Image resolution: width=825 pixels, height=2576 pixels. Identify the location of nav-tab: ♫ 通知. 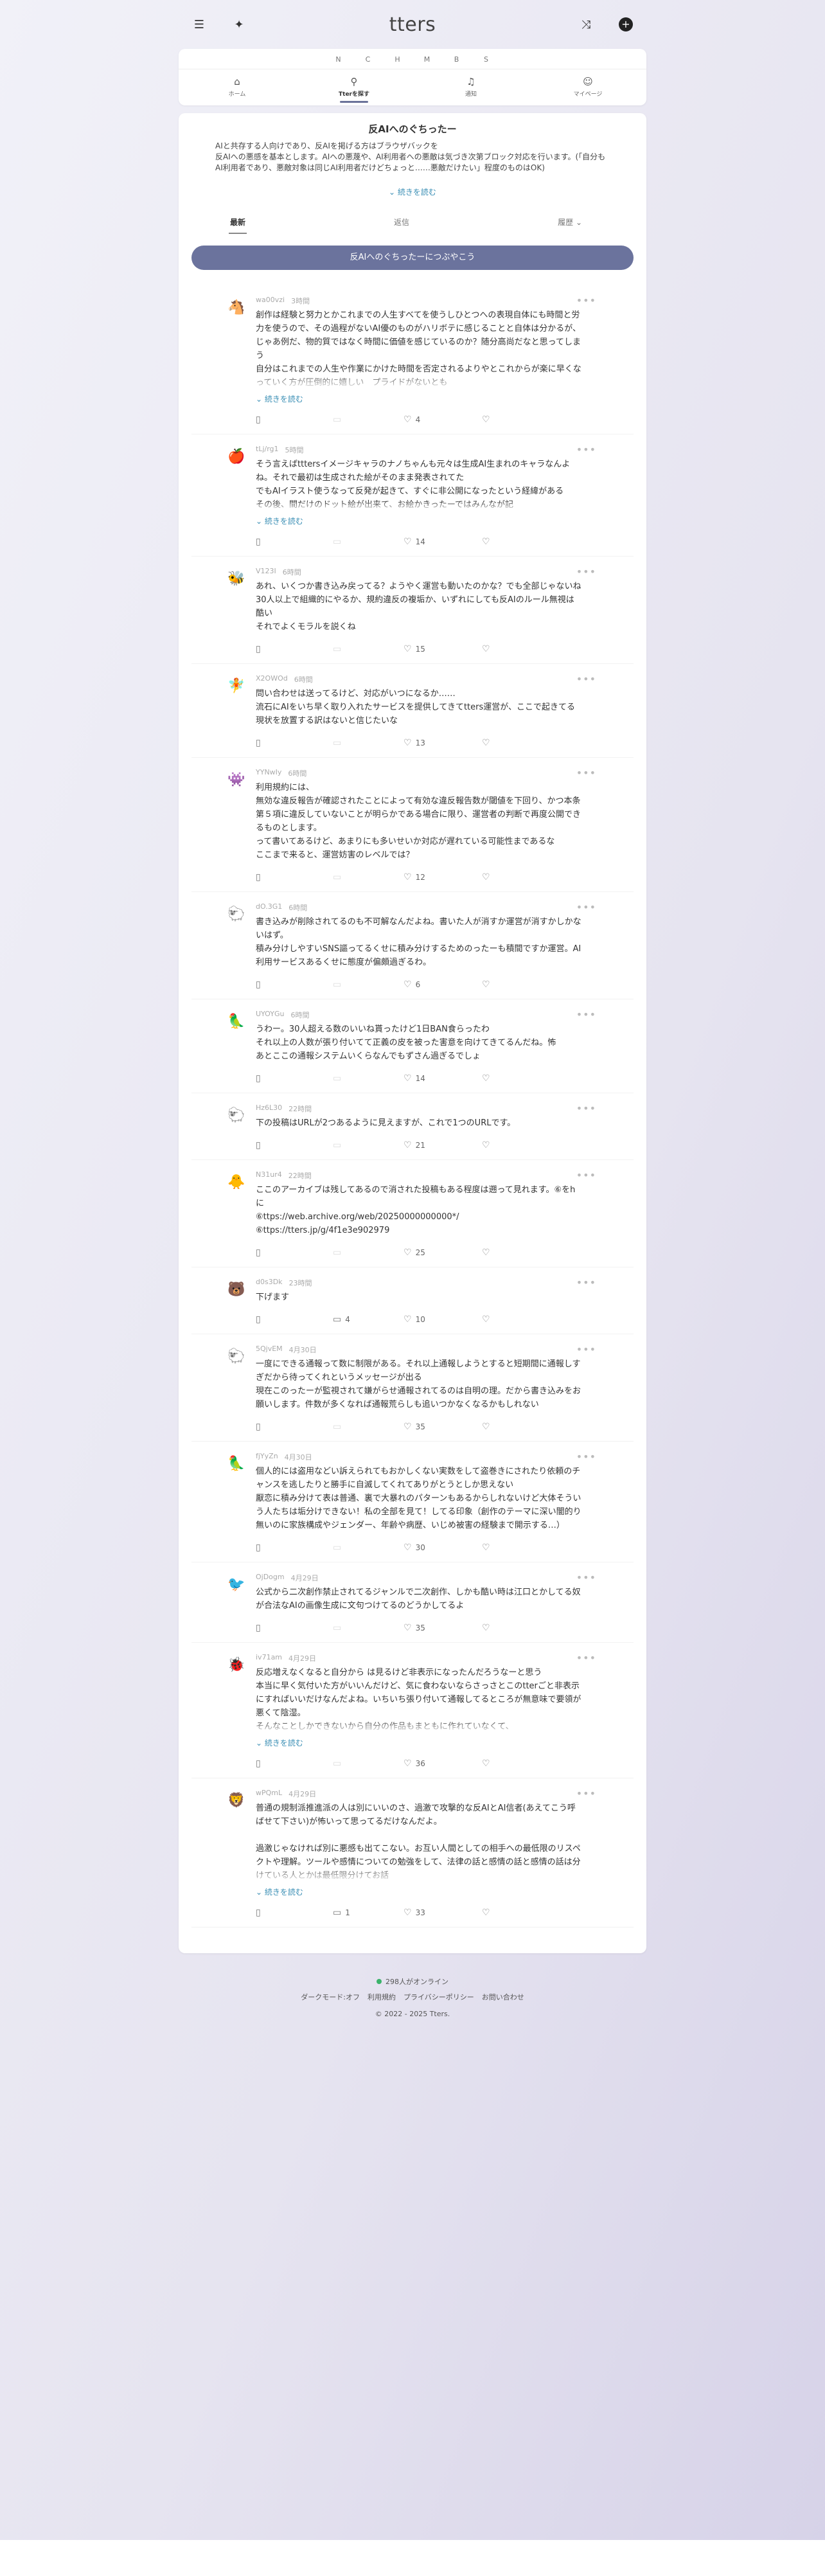
(471, 89).